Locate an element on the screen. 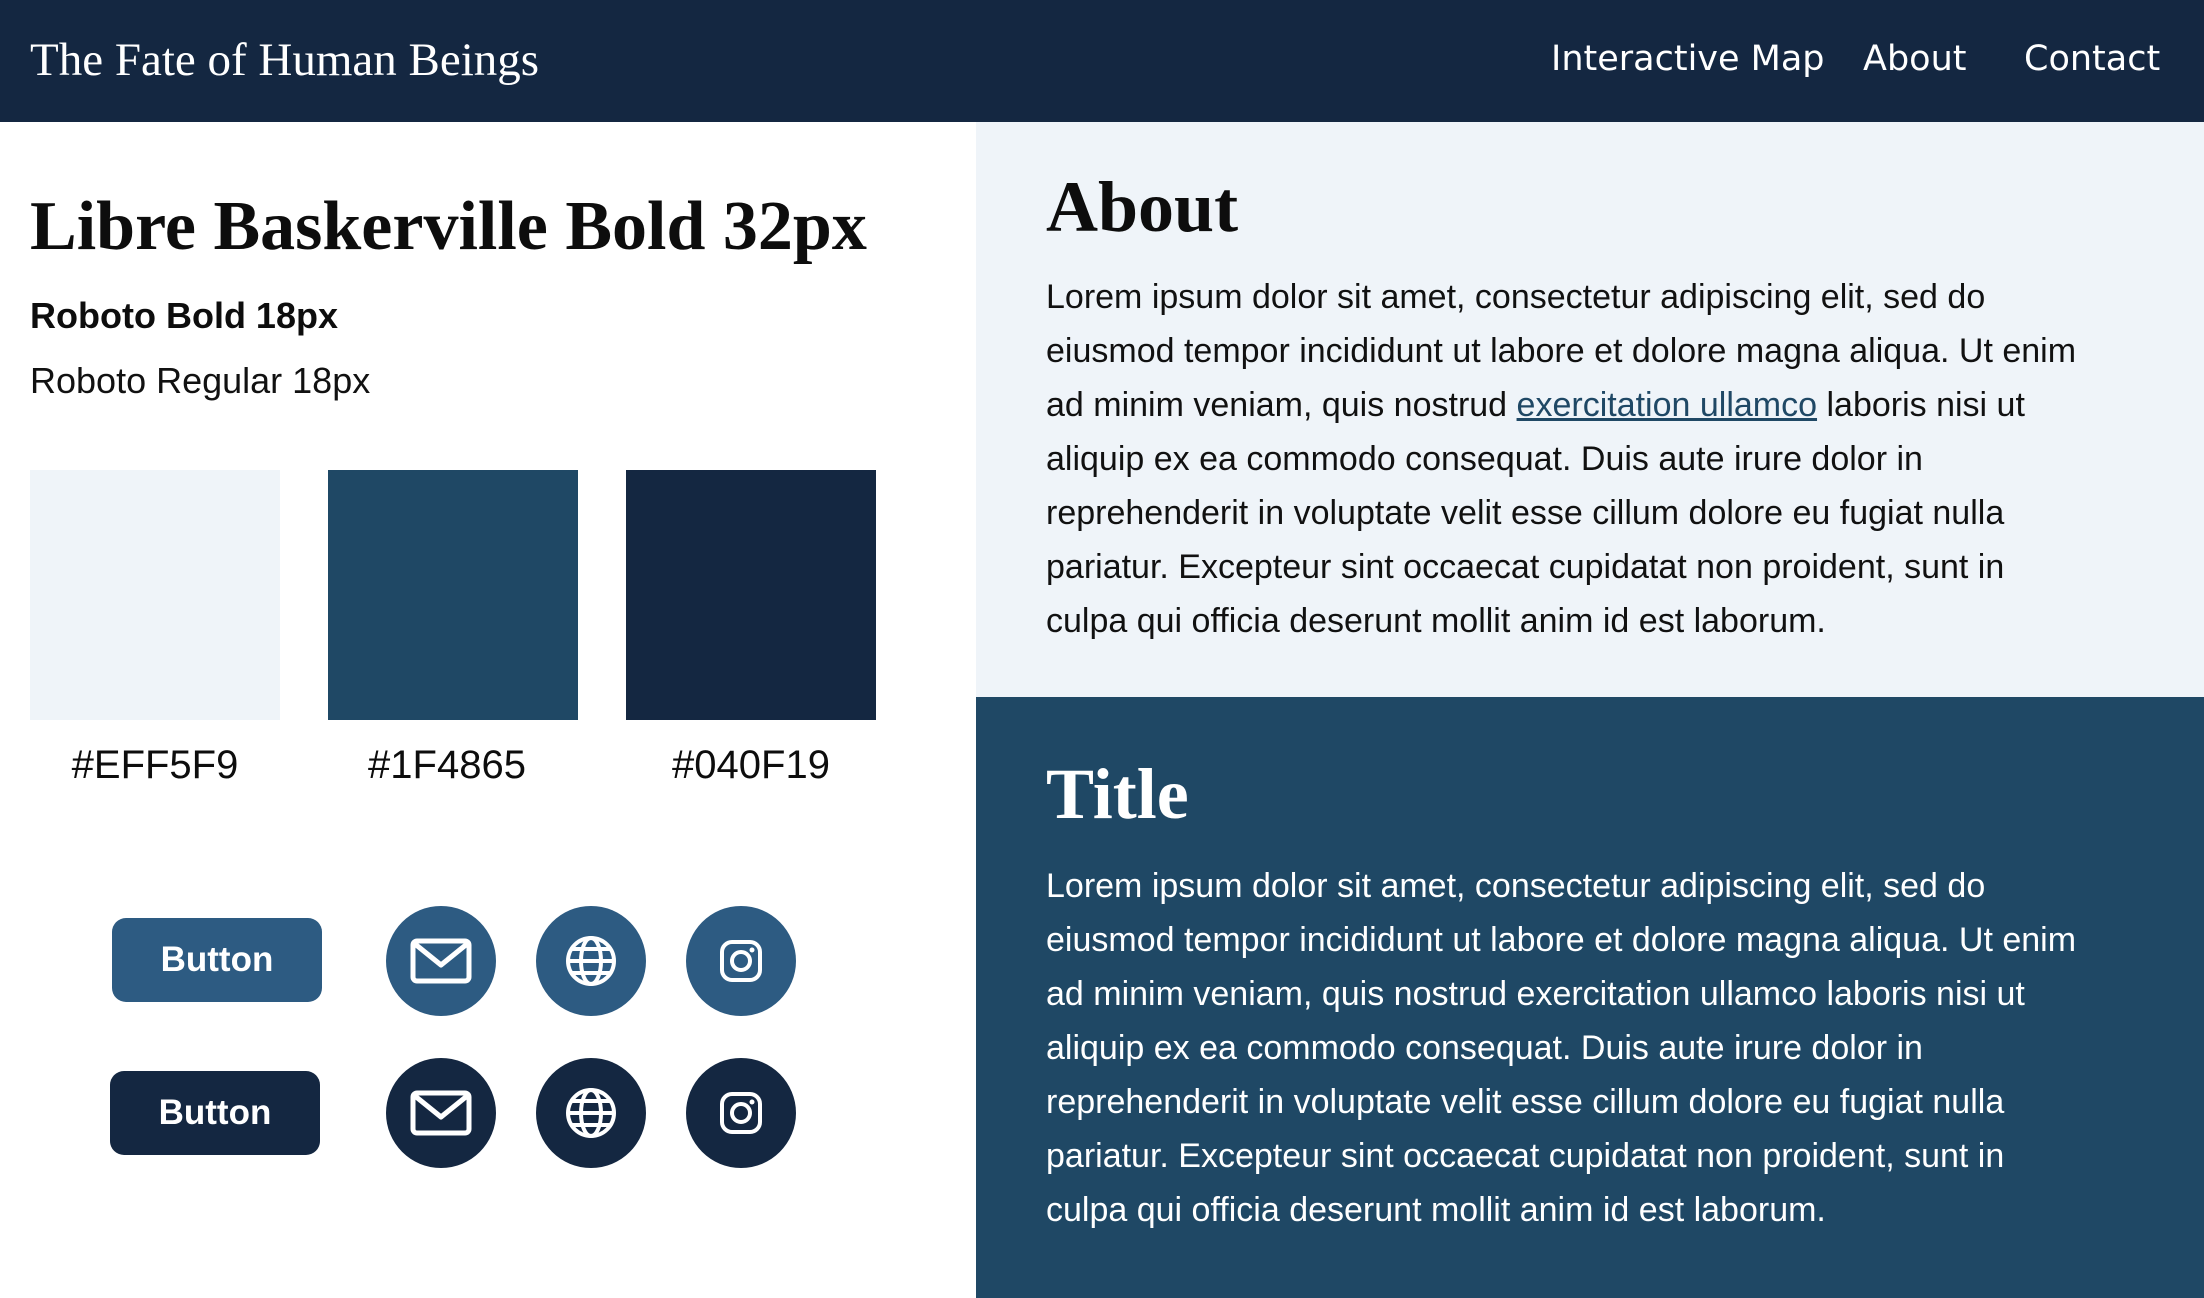  instagram-button-dark is located at coordinates (741, 1113).